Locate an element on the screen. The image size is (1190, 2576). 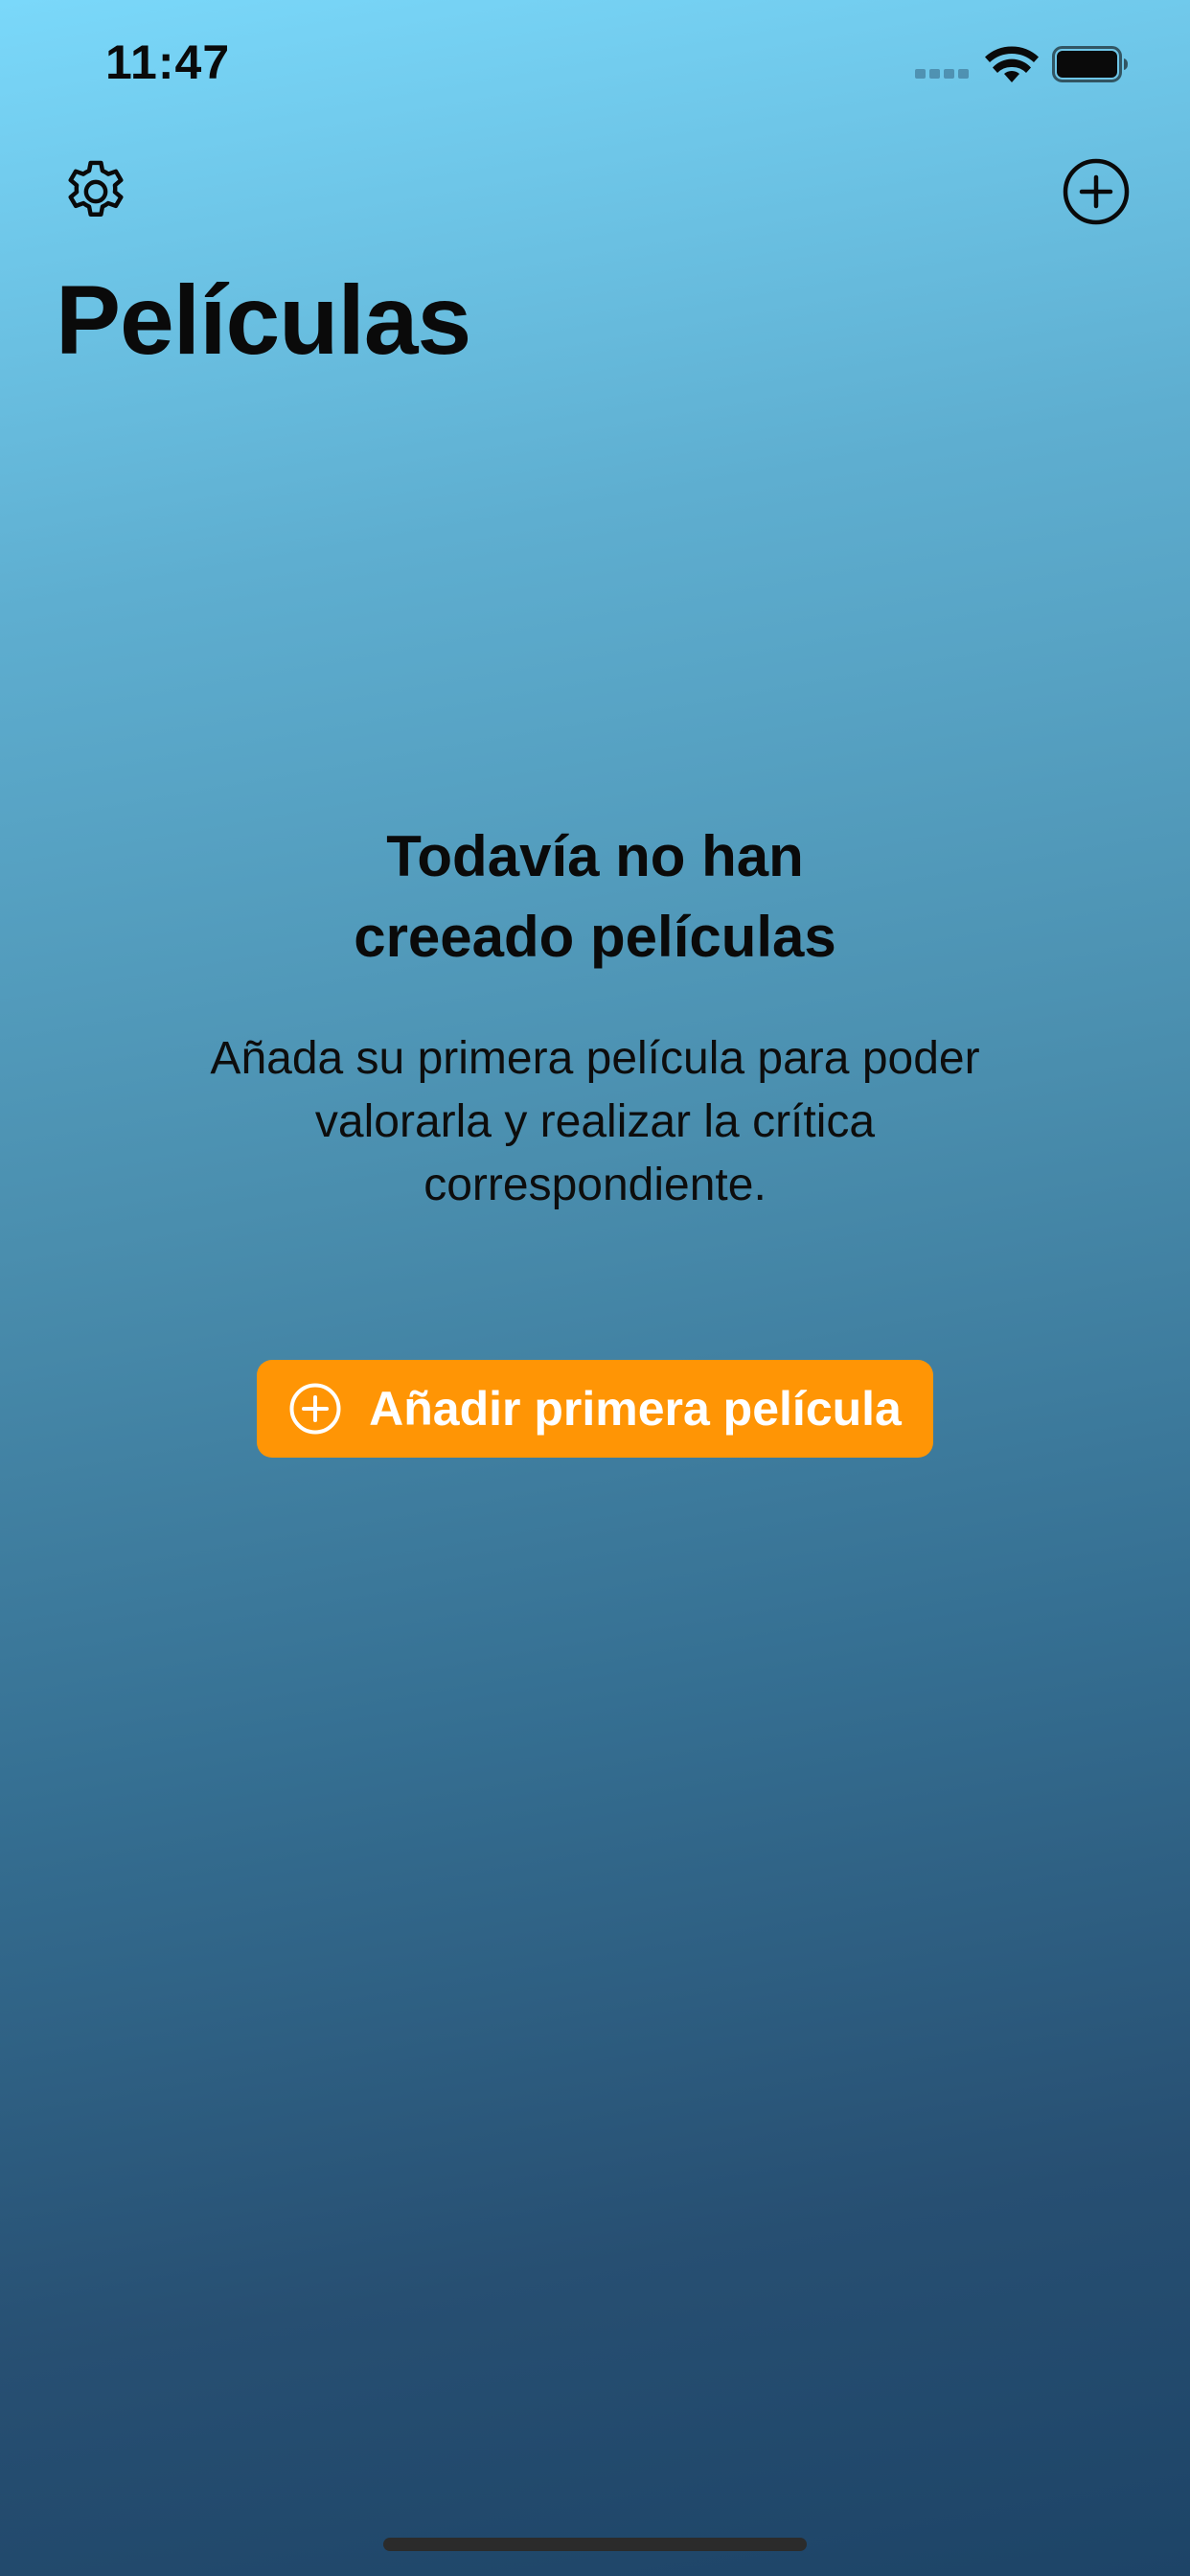
add-first-movie-label: Añadir primera película is located at coordinates (636, 1409).